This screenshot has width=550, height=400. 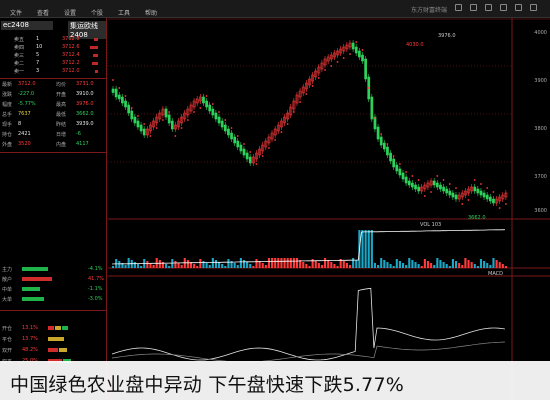 What do you see at coordinates (275, 380) in the screenshot?
I see `news-caption: 中国绿色农业盘中异动 下午盘快速下跌5.77%` at bounding box center [275, 380].